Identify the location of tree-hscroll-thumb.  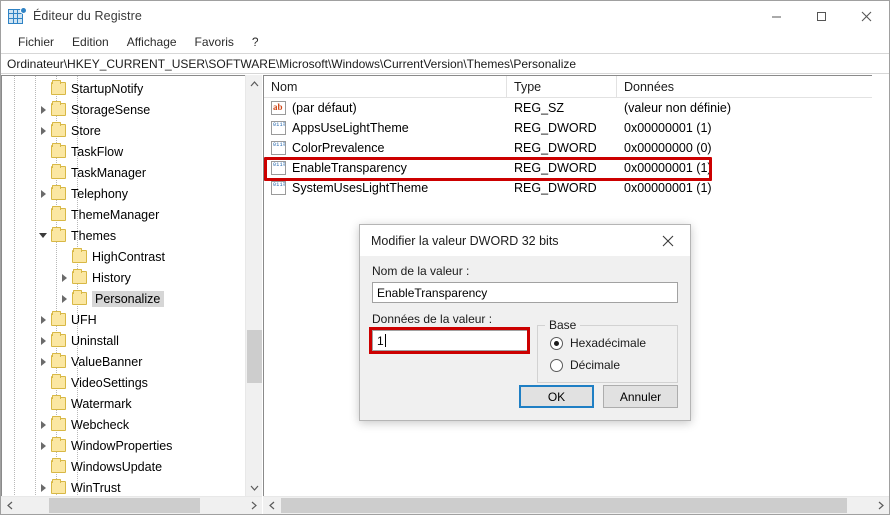
(124, 505).